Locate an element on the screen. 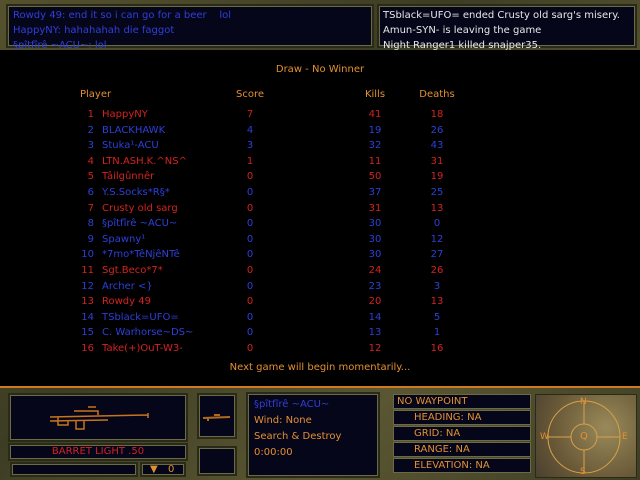 This screenshot has height=480, width=640. compass-center: Q is located at coordinates (584, 436).